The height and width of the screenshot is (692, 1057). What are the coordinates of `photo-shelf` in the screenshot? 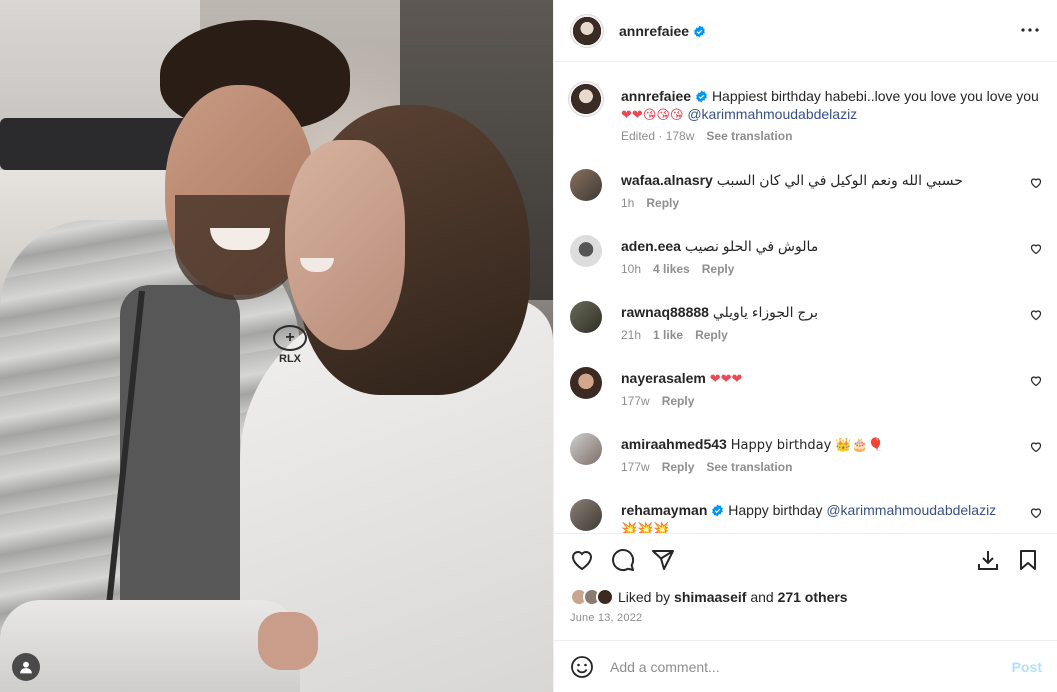 It's located at (95, 144).